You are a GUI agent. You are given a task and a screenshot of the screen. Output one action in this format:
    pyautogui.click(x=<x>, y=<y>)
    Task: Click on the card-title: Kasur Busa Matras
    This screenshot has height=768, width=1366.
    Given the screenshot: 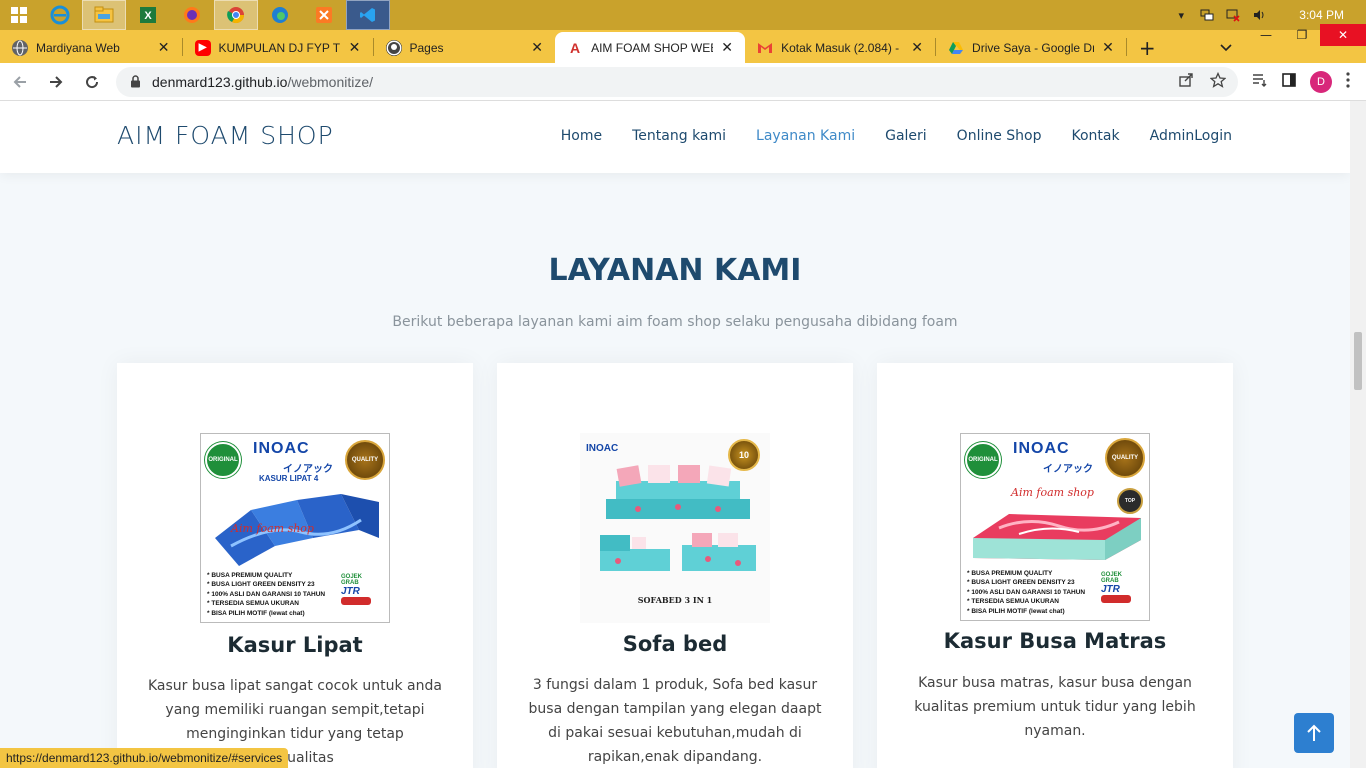 What is the action you would take?
    pyautogui.click(x=1055, y=641)
    